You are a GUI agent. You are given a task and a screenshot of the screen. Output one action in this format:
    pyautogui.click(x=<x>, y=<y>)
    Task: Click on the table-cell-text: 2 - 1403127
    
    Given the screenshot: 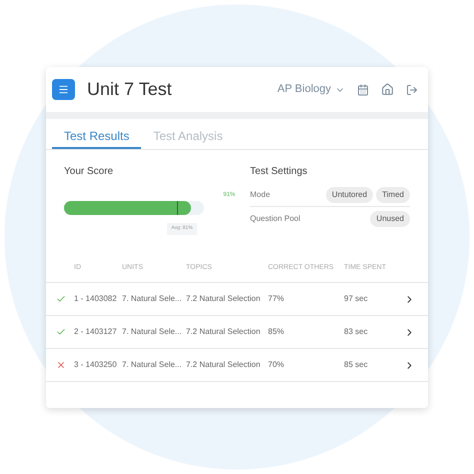 What is the action you would take?
    pyautogui.click(x=96, y=332)
    